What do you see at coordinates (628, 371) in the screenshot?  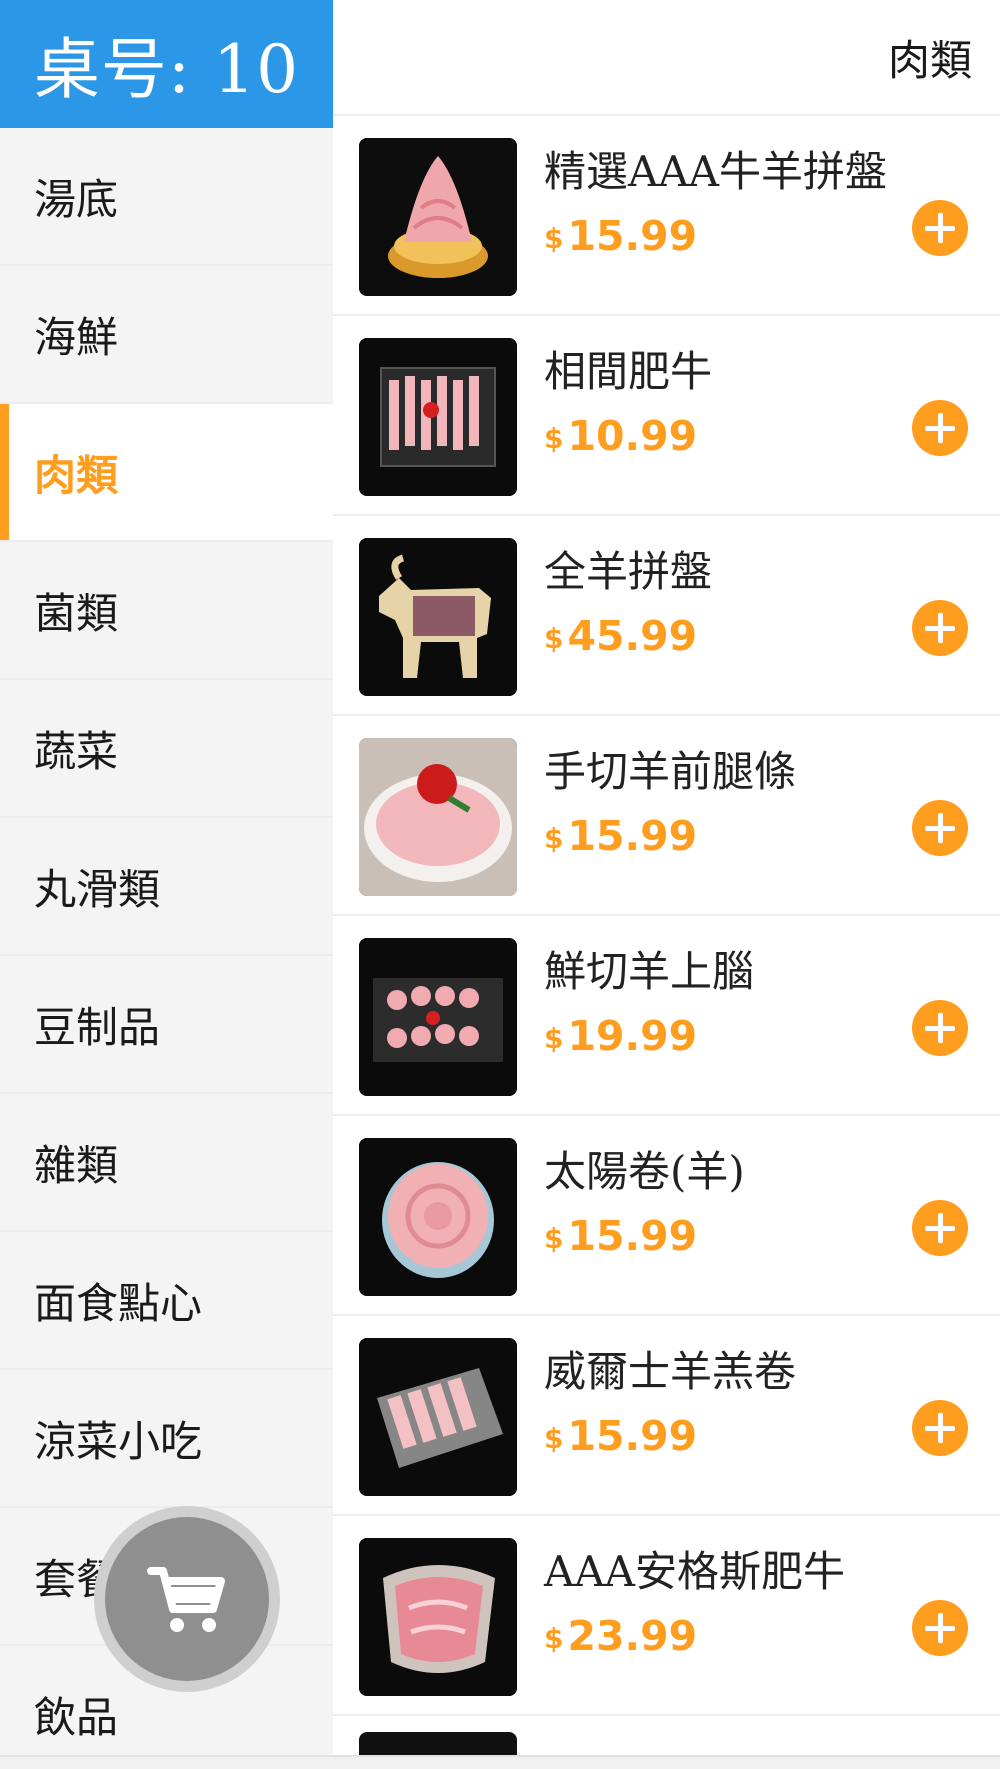 I see `product-name: 相間肥牛` at bounding box center [628, 371].